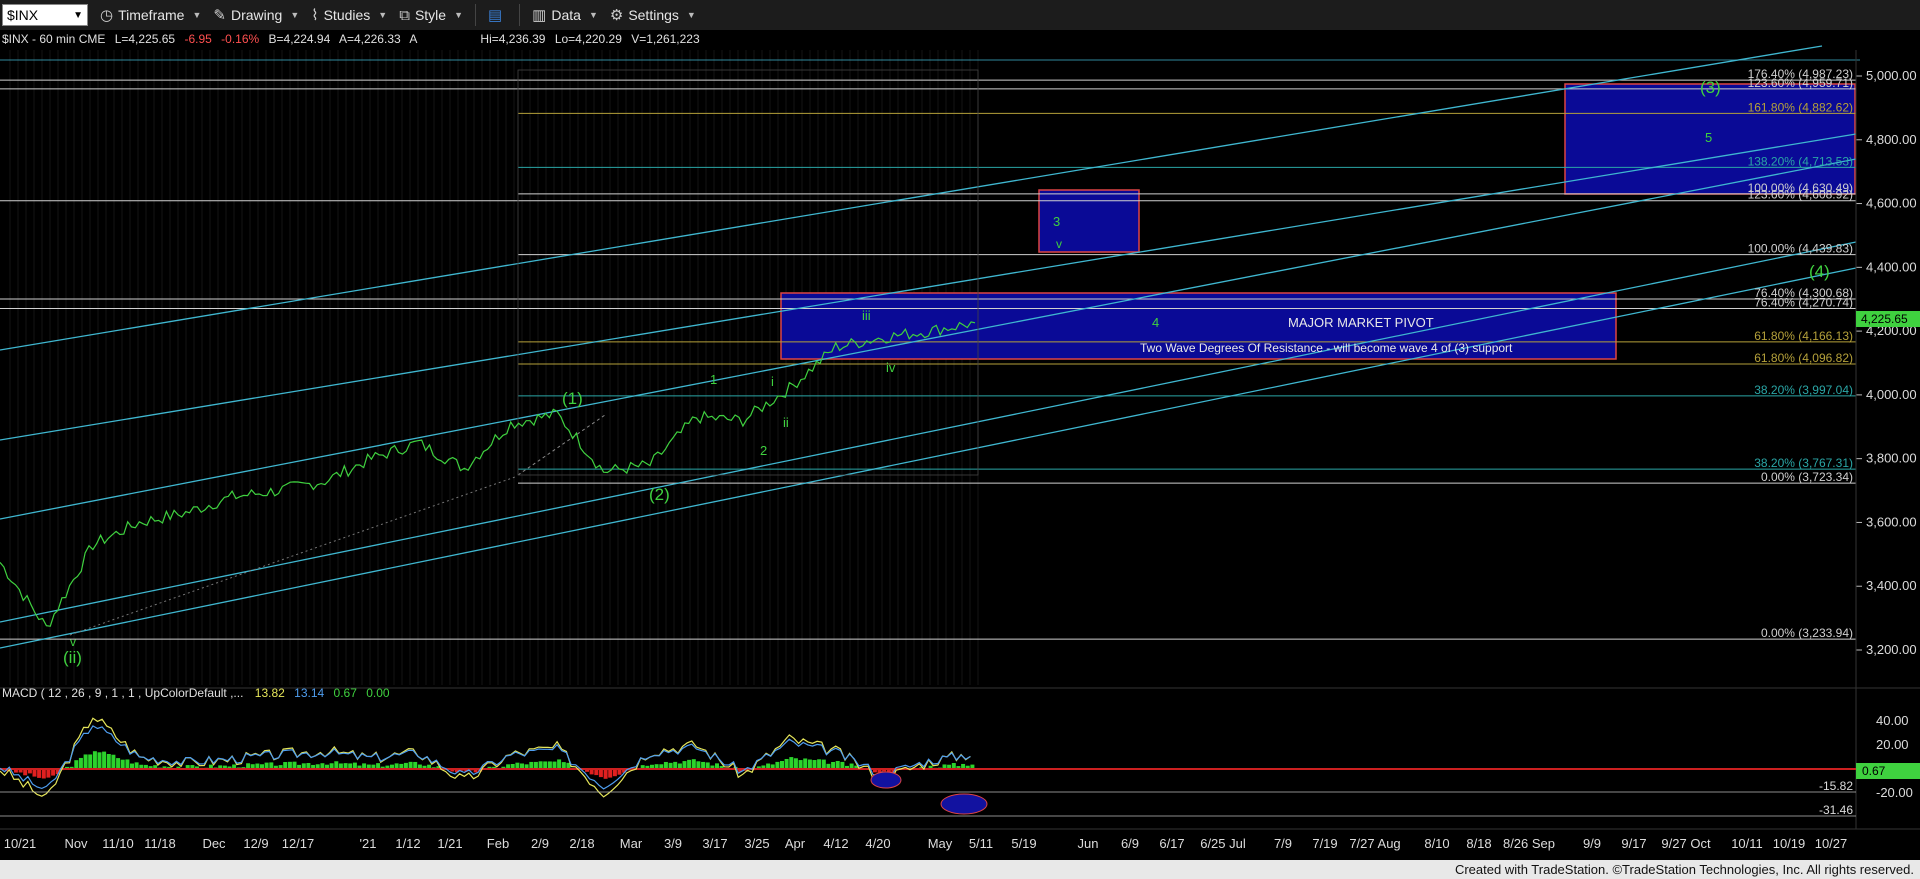 This screenshot has width=1920, height=879. Describe the element at coordinates (616, 15) in the screenshot. I see `gear-icon: ⚙` at that location.